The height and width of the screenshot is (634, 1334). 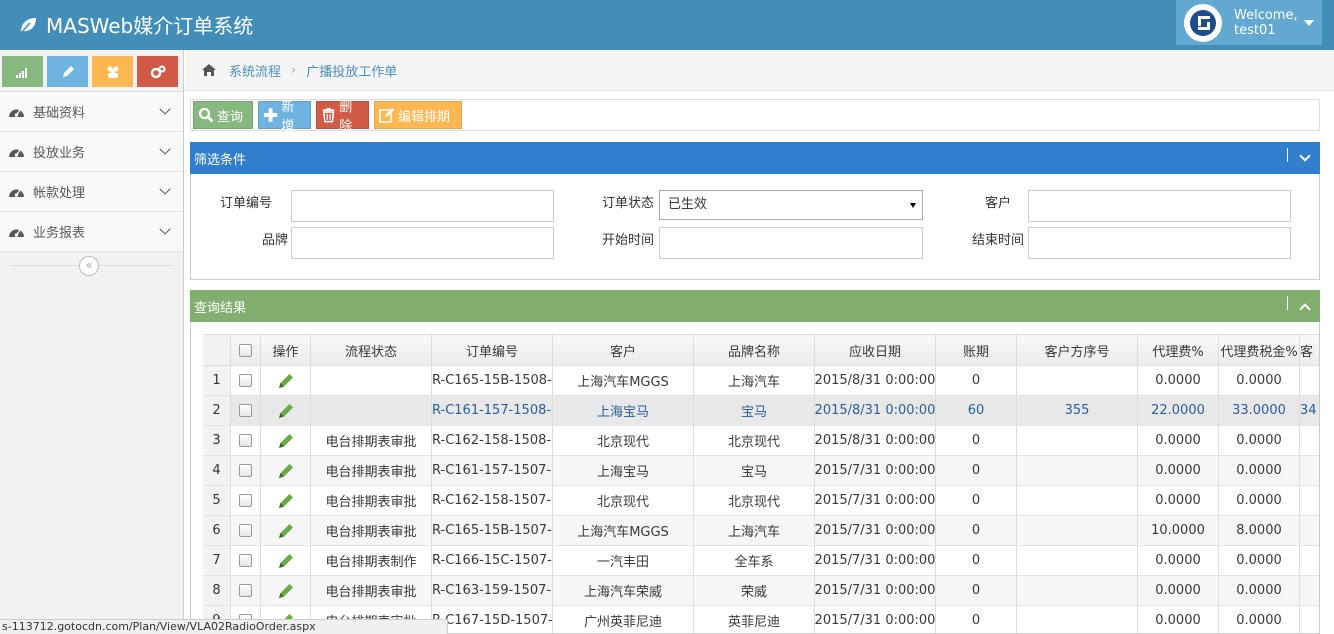 I want to click on sidebar-item-delivery: 投放业务, so click(x=91, y=152).